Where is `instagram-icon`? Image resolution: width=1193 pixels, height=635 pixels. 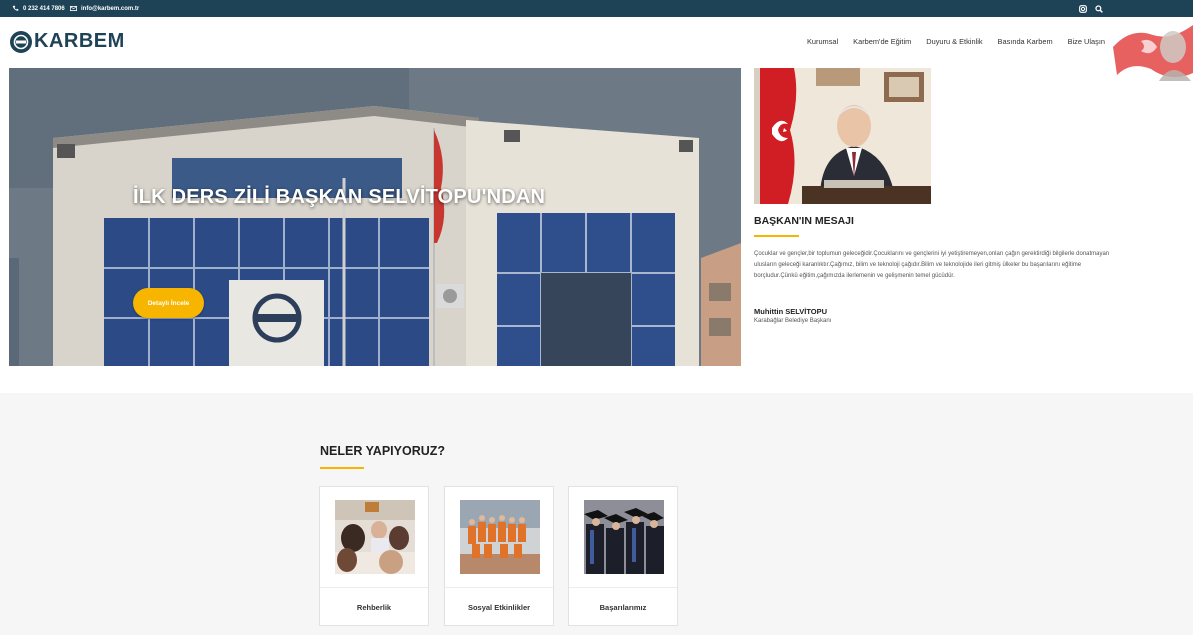
instagram-icon is located at coordinates (1083, 8).